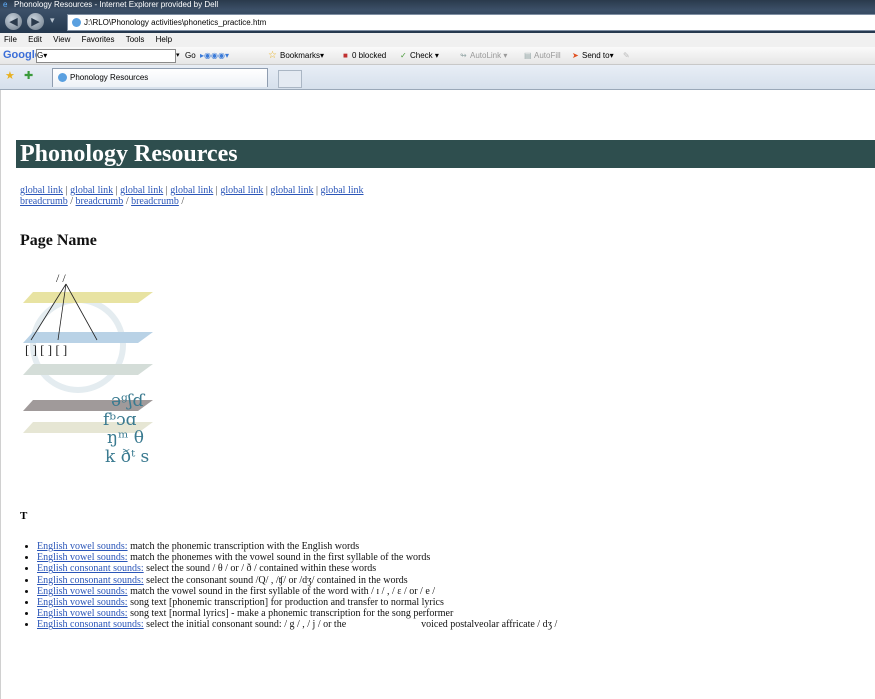 The width and height of the screenshot is (875, 699). What do you see at coordinates (437, 40) in the screenshot?
I see `menu-bar: File Edit View Favorites Tools Help` at bounding box center [437, 40].